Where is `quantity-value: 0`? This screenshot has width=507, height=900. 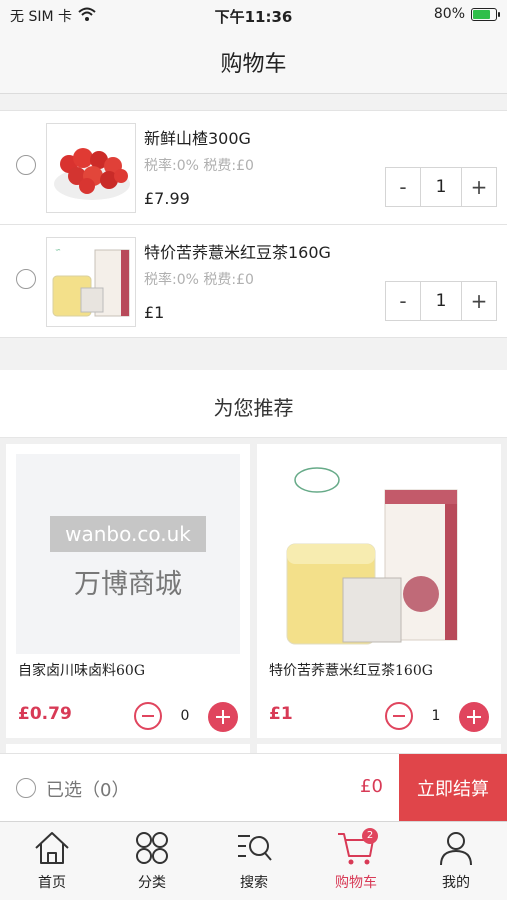 quantity-value: 0 is located at coordinates (185, 716).